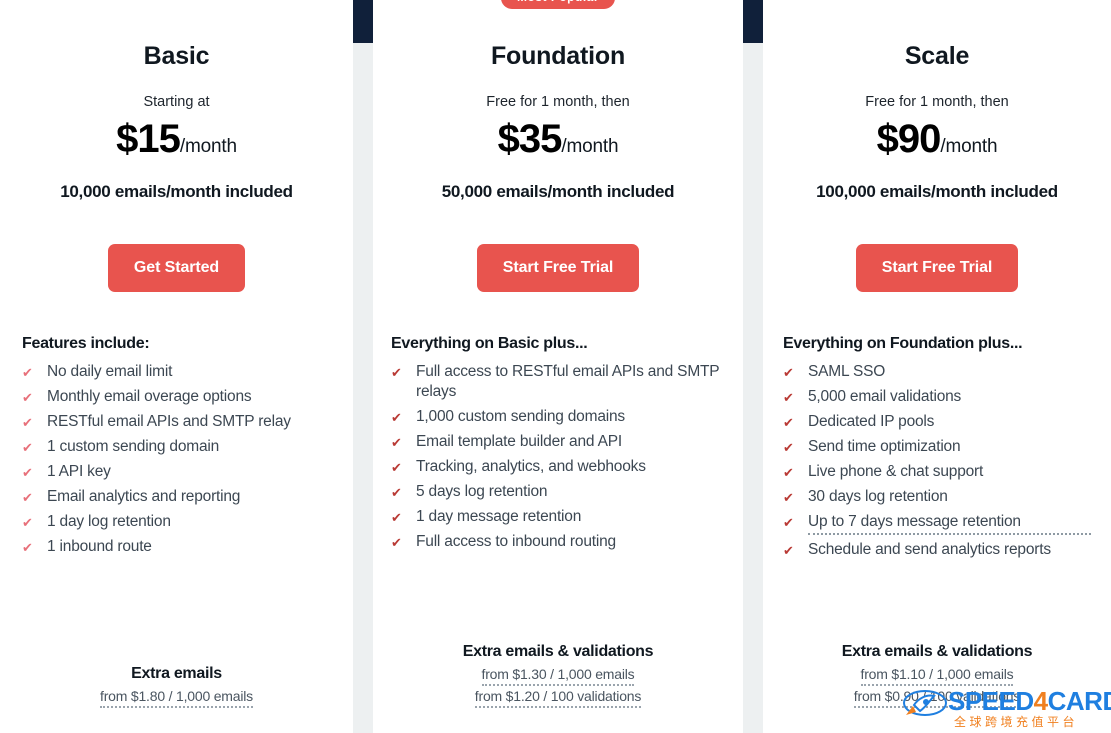  I want to click on feature-item: ✔ 1 day log retention, so click(176, 522).